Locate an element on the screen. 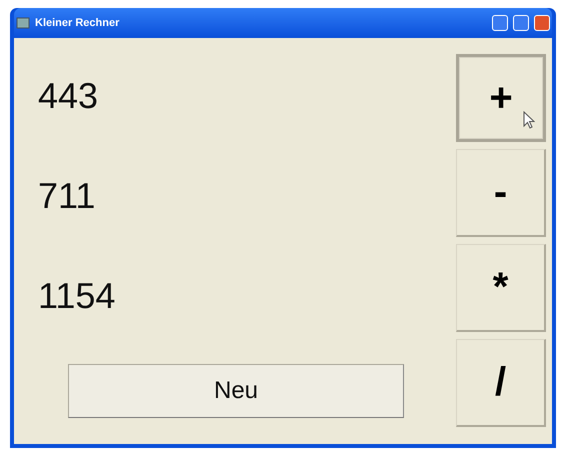 This screenshot has height=450, width=563. window-title: Kleiner Rechner is located at coordinates (77, 23).